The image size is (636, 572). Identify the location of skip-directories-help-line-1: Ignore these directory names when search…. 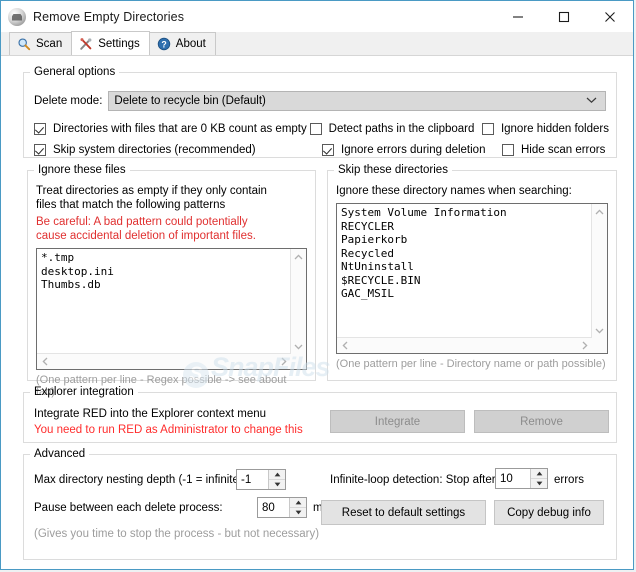
(454, 191).